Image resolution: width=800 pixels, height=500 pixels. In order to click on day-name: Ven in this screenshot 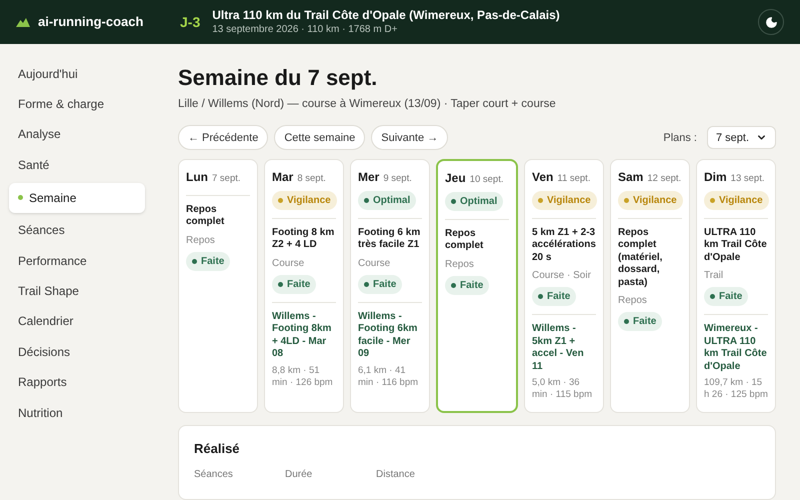, I will do `click(543, 177)`.